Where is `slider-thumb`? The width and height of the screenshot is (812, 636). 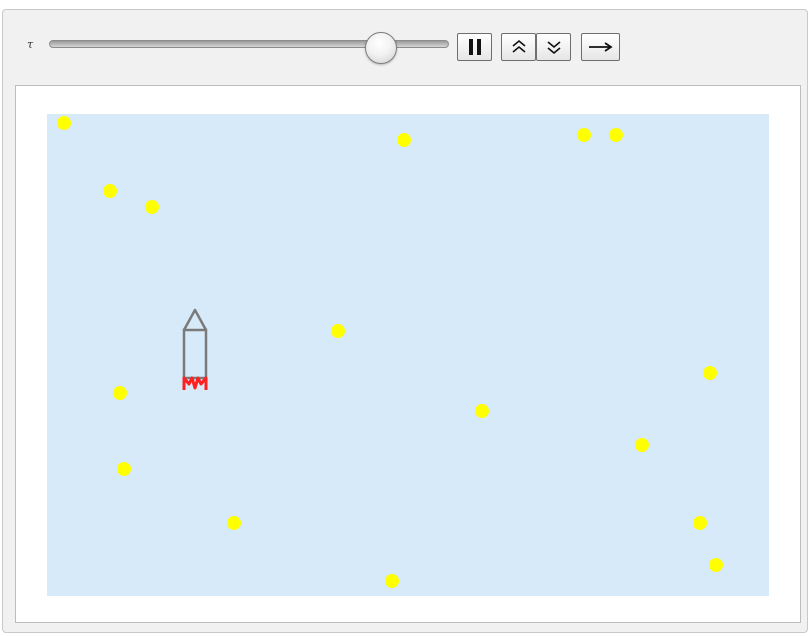
slider-thumb is located at coordinates (381, 48).